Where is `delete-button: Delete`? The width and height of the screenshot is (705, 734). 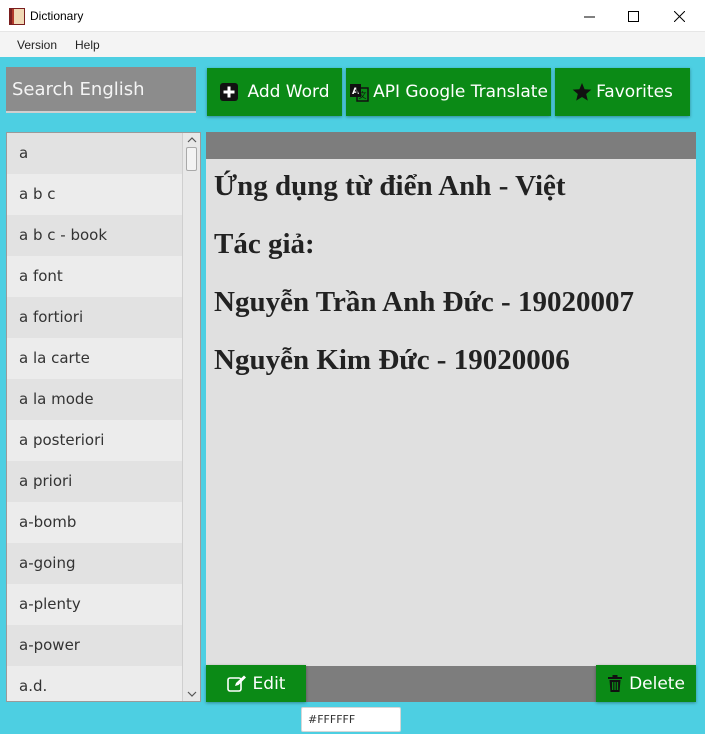
delete-button: Delete is located at coordinates (646, 683).